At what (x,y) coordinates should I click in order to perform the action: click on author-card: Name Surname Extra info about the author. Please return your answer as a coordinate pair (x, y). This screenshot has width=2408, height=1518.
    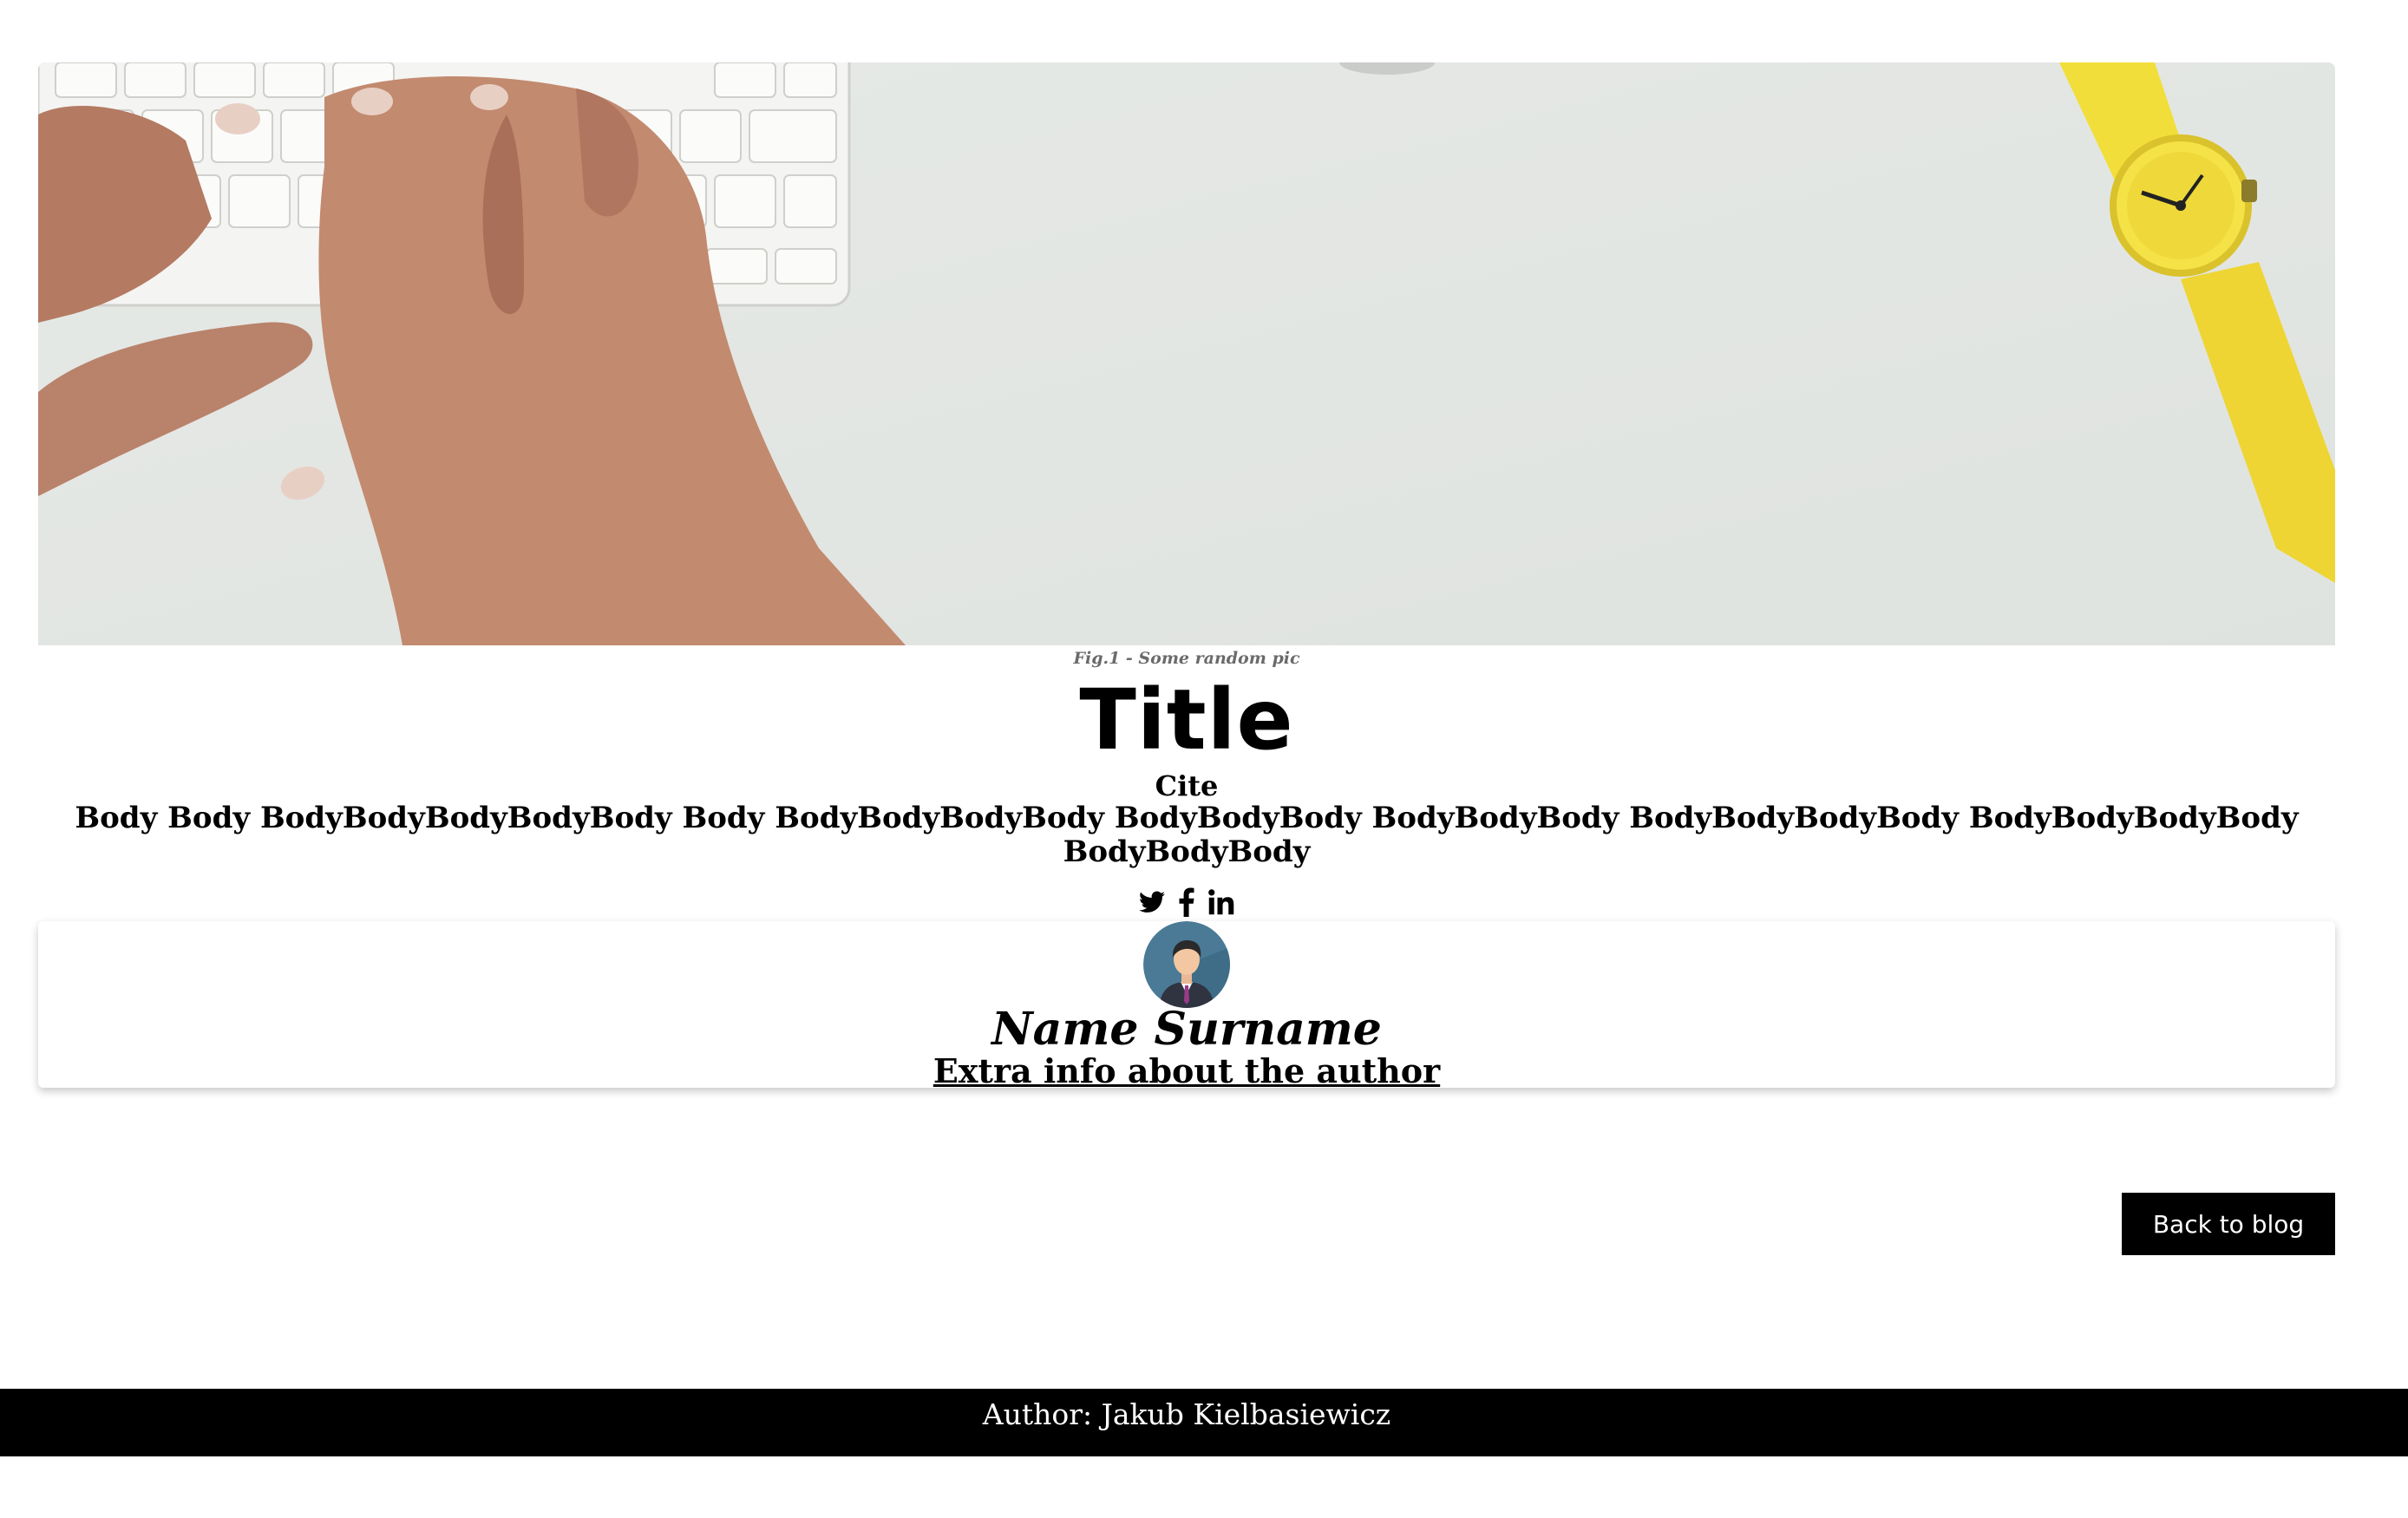
    Looking at the image, I should click on (1186, 1006).